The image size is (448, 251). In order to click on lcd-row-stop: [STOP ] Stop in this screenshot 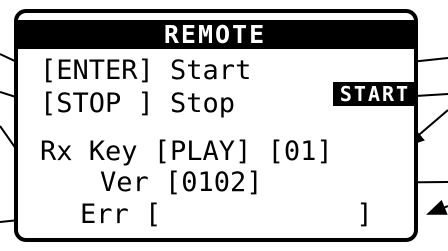, I will do `click(138, 103)`.